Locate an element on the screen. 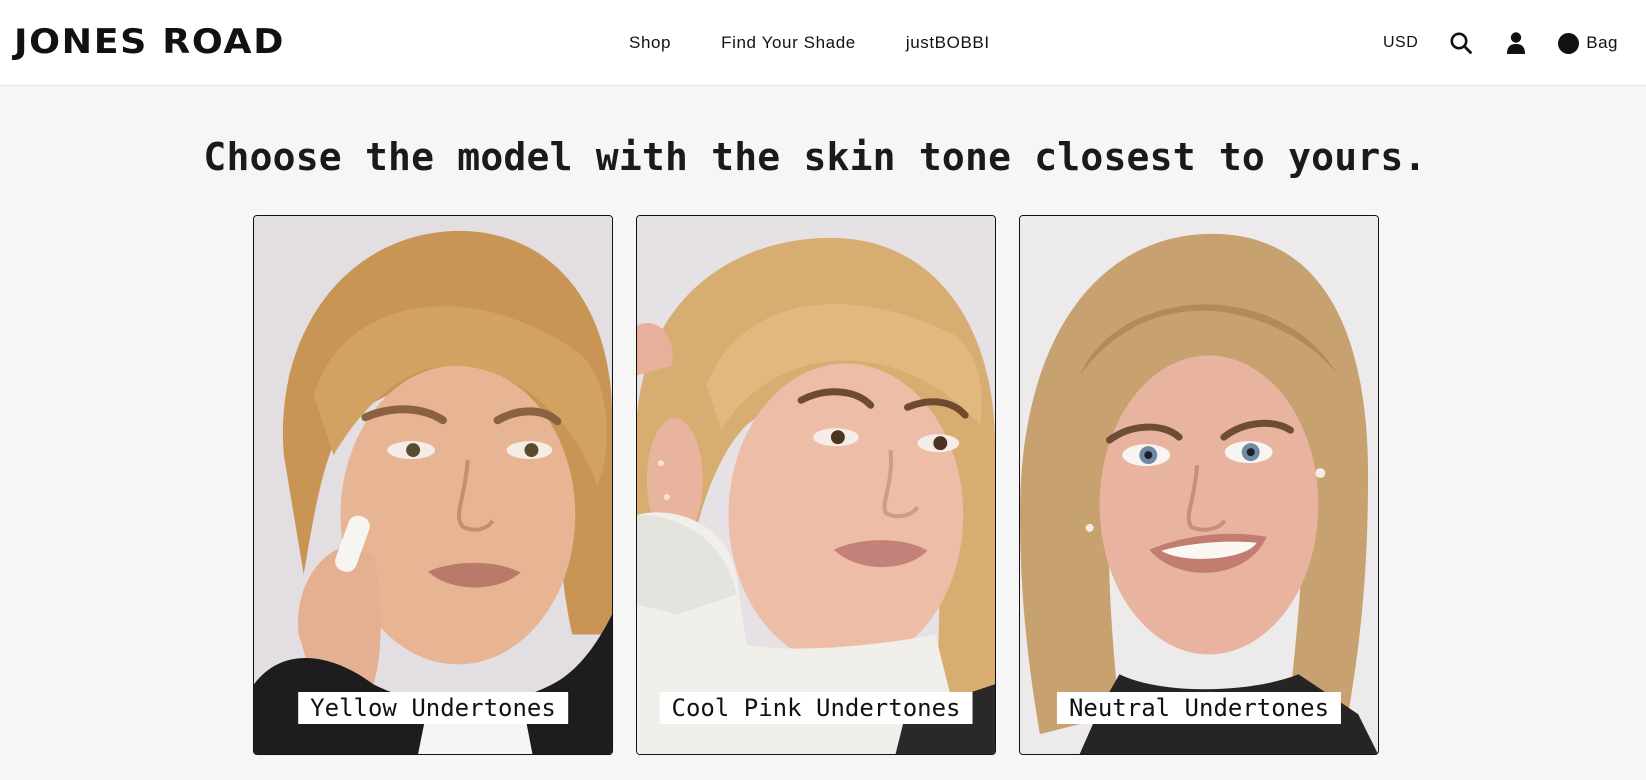  jones-road-logo: JONES ROAD is located at coordinates (149, 42).